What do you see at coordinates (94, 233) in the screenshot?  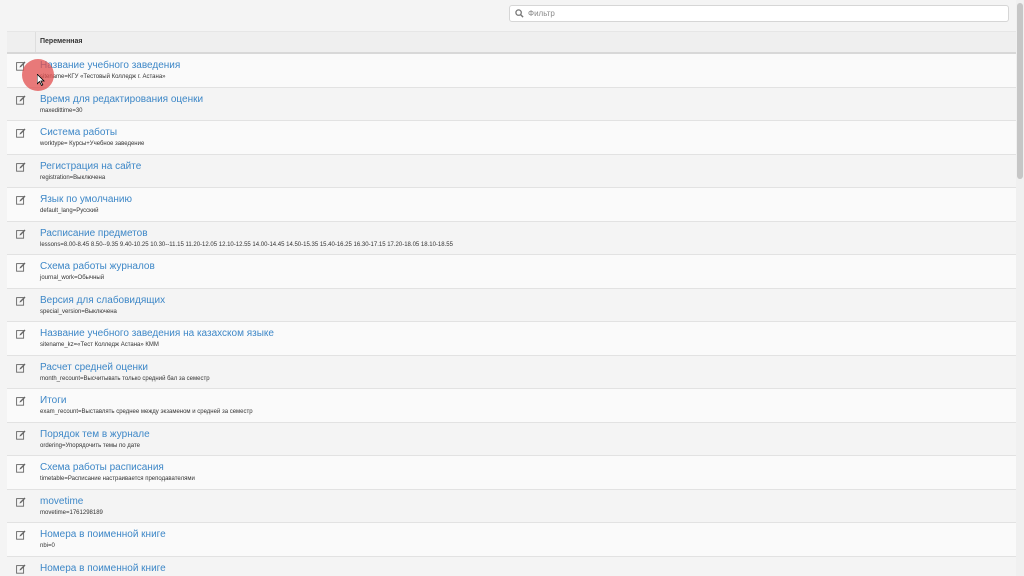 I see `variable-name-link: Расписание предметов` at bounding box center [94, 233].